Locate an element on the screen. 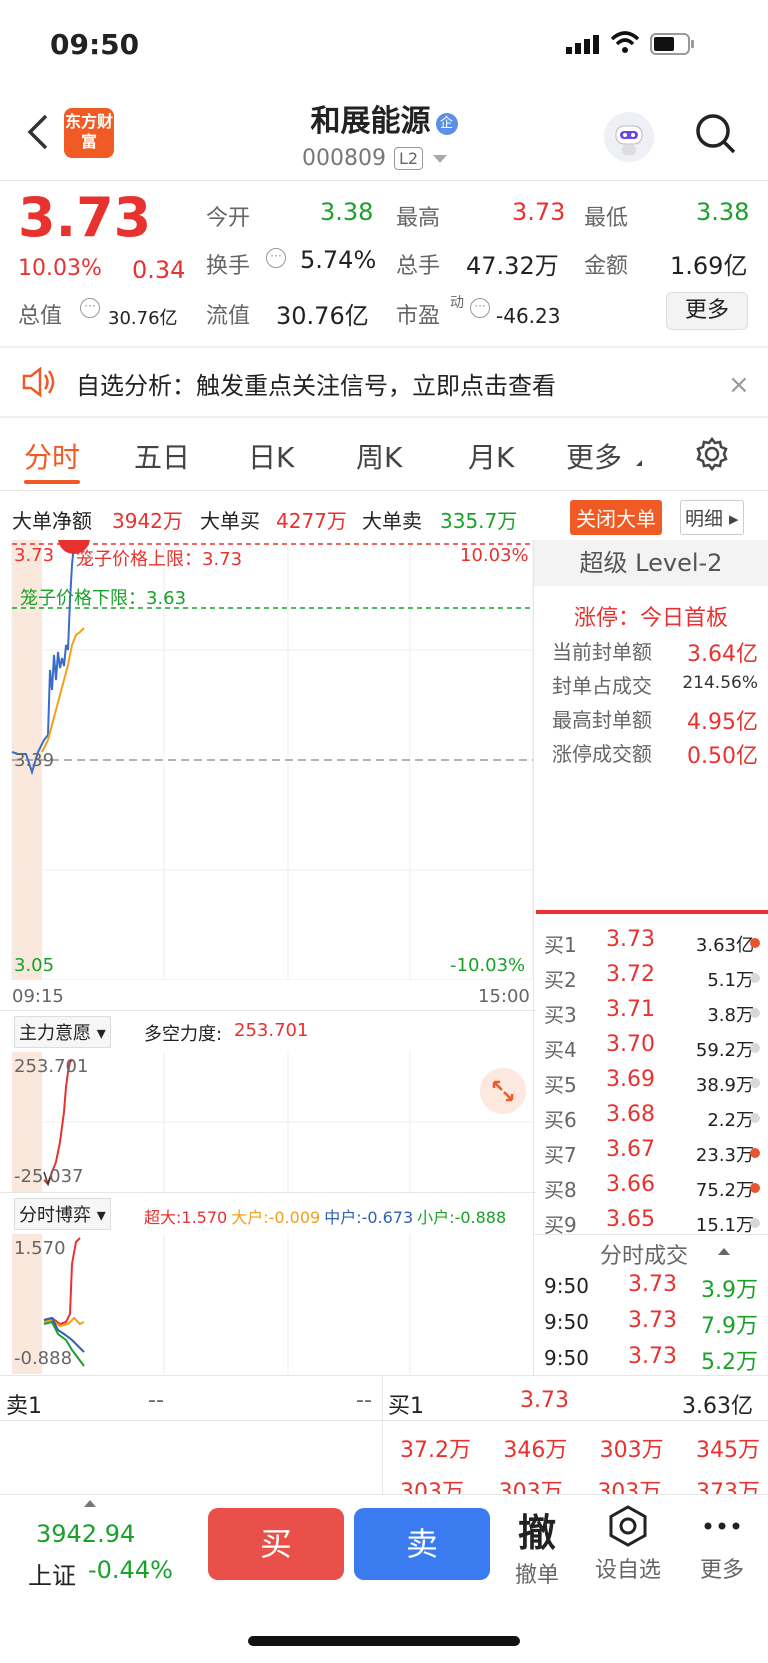  index-change: -0.44% is located at coordinates (130, 1570).